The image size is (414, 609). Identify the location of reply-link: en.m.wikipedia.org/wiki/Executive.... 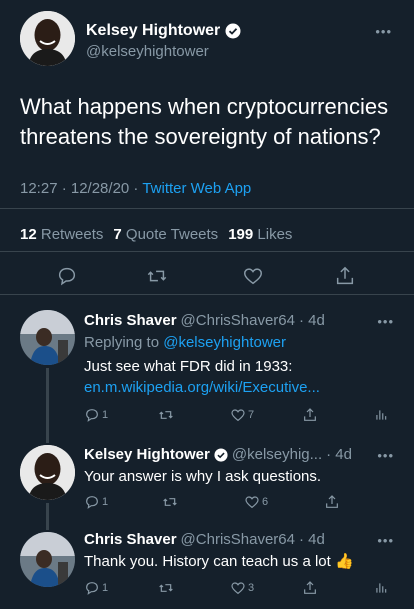
(202, 388).